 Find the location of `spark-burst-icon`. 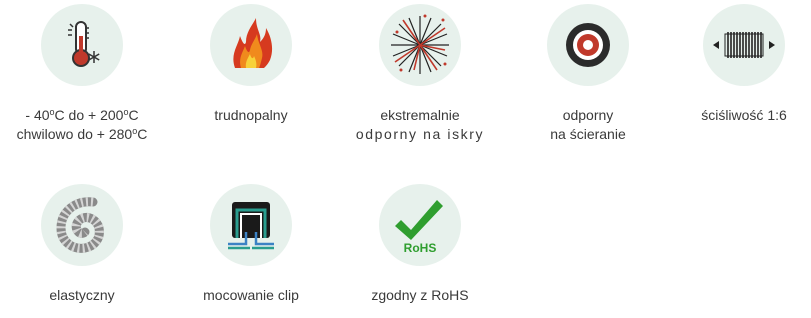

spark-burst-icon is located at coordinates (420, 45).